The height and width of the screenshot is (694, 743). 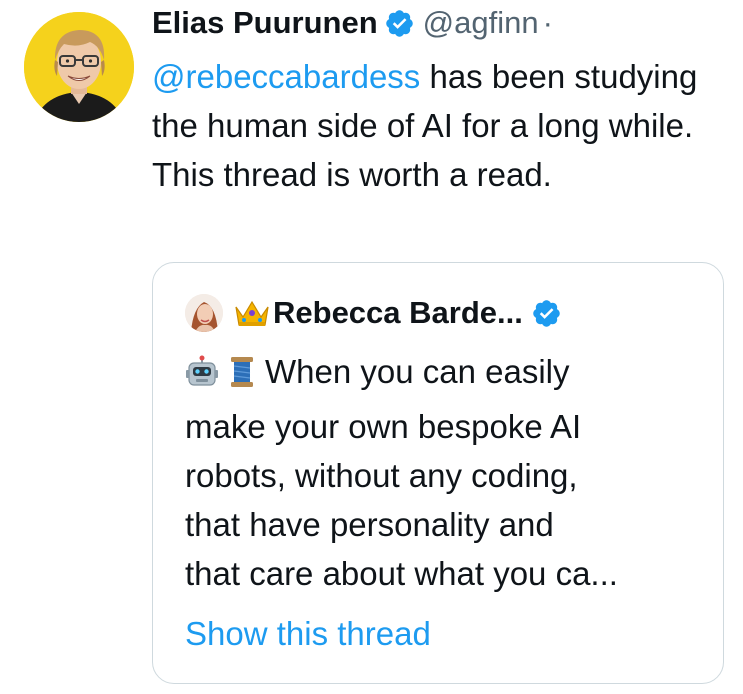 I want to click on show-thread-link: Show this thread, so click(x=308, y=633).